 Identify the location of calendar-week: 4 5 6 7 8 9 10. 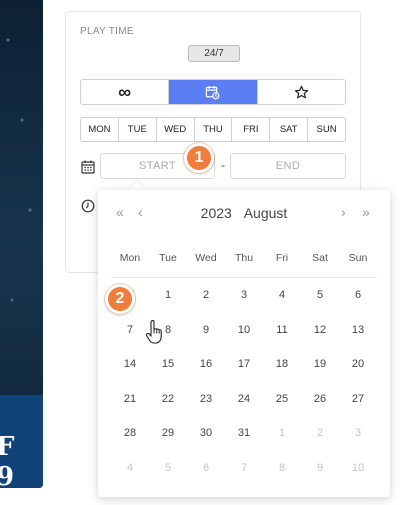
(244, 476).